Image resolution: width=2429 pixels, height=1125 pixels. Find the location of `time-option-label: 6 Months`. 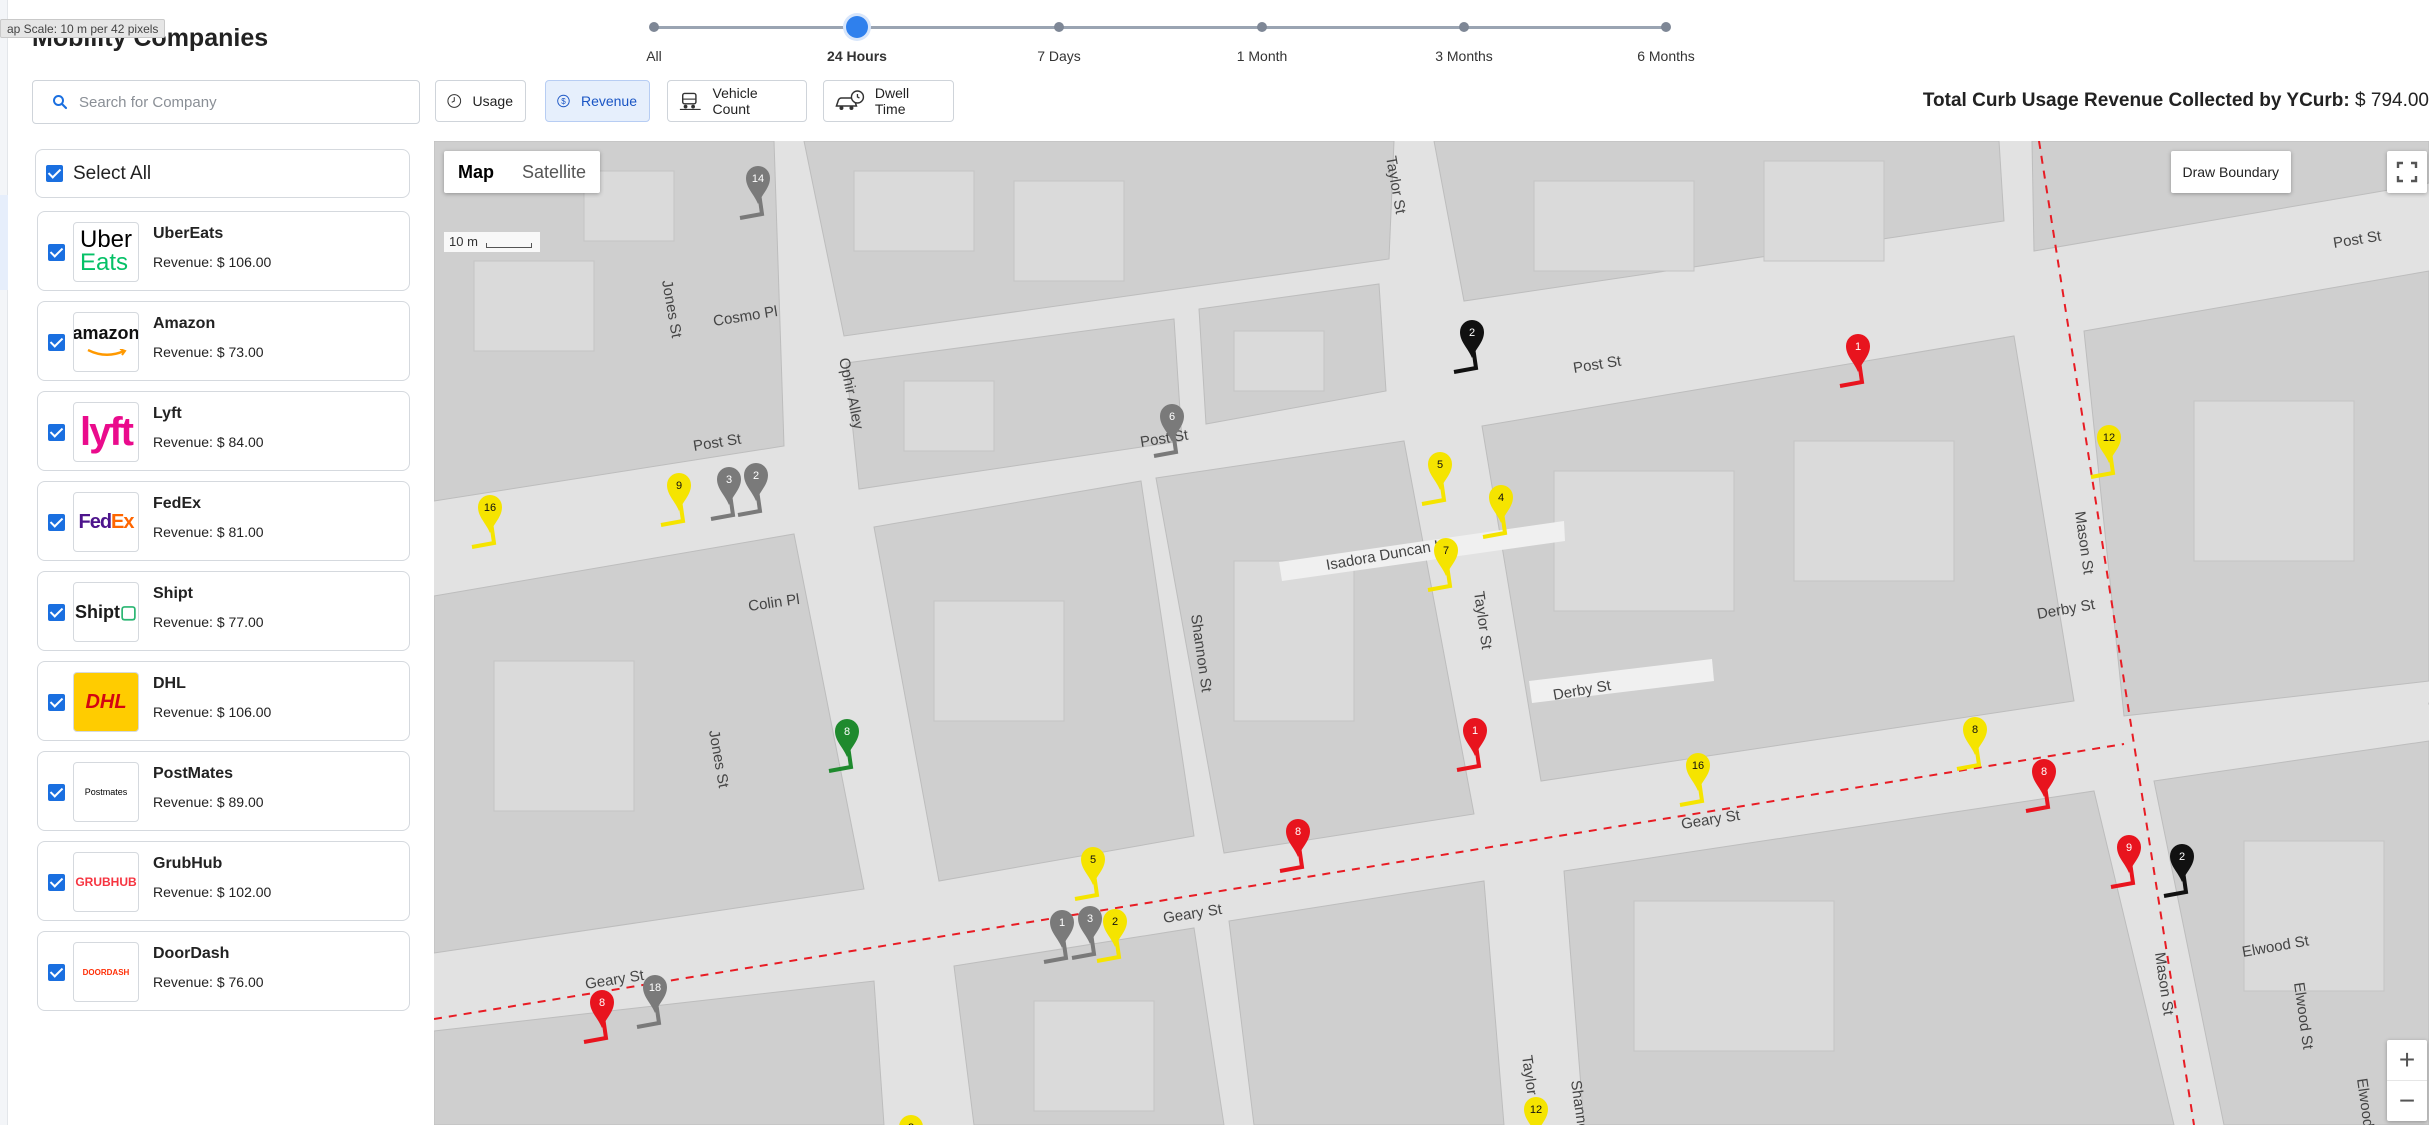

time-option-label: 6 Months is located at coordinates (1666, 56).